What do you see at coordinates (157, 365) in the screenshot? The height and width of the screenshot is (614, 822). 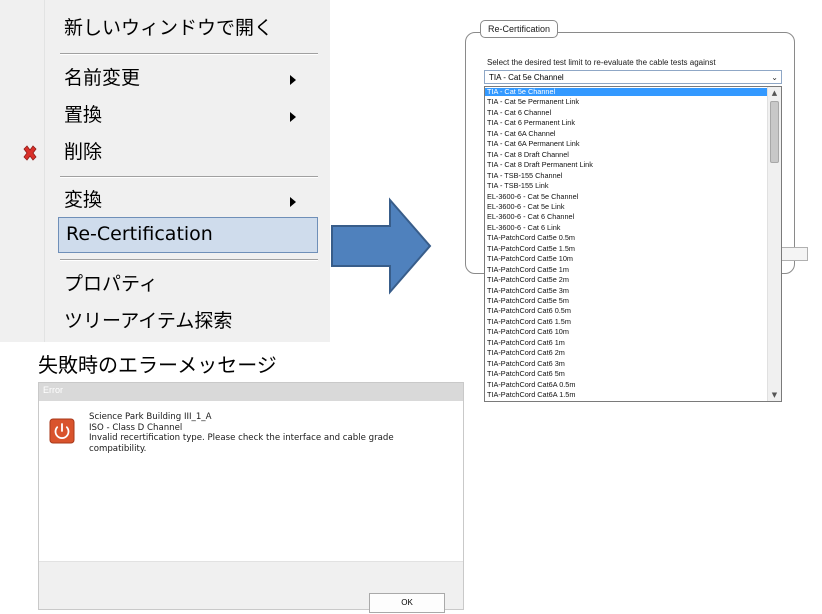 I see `error-caption: 失敗時のエラーメッセージ` at bounding box center [157, 365].